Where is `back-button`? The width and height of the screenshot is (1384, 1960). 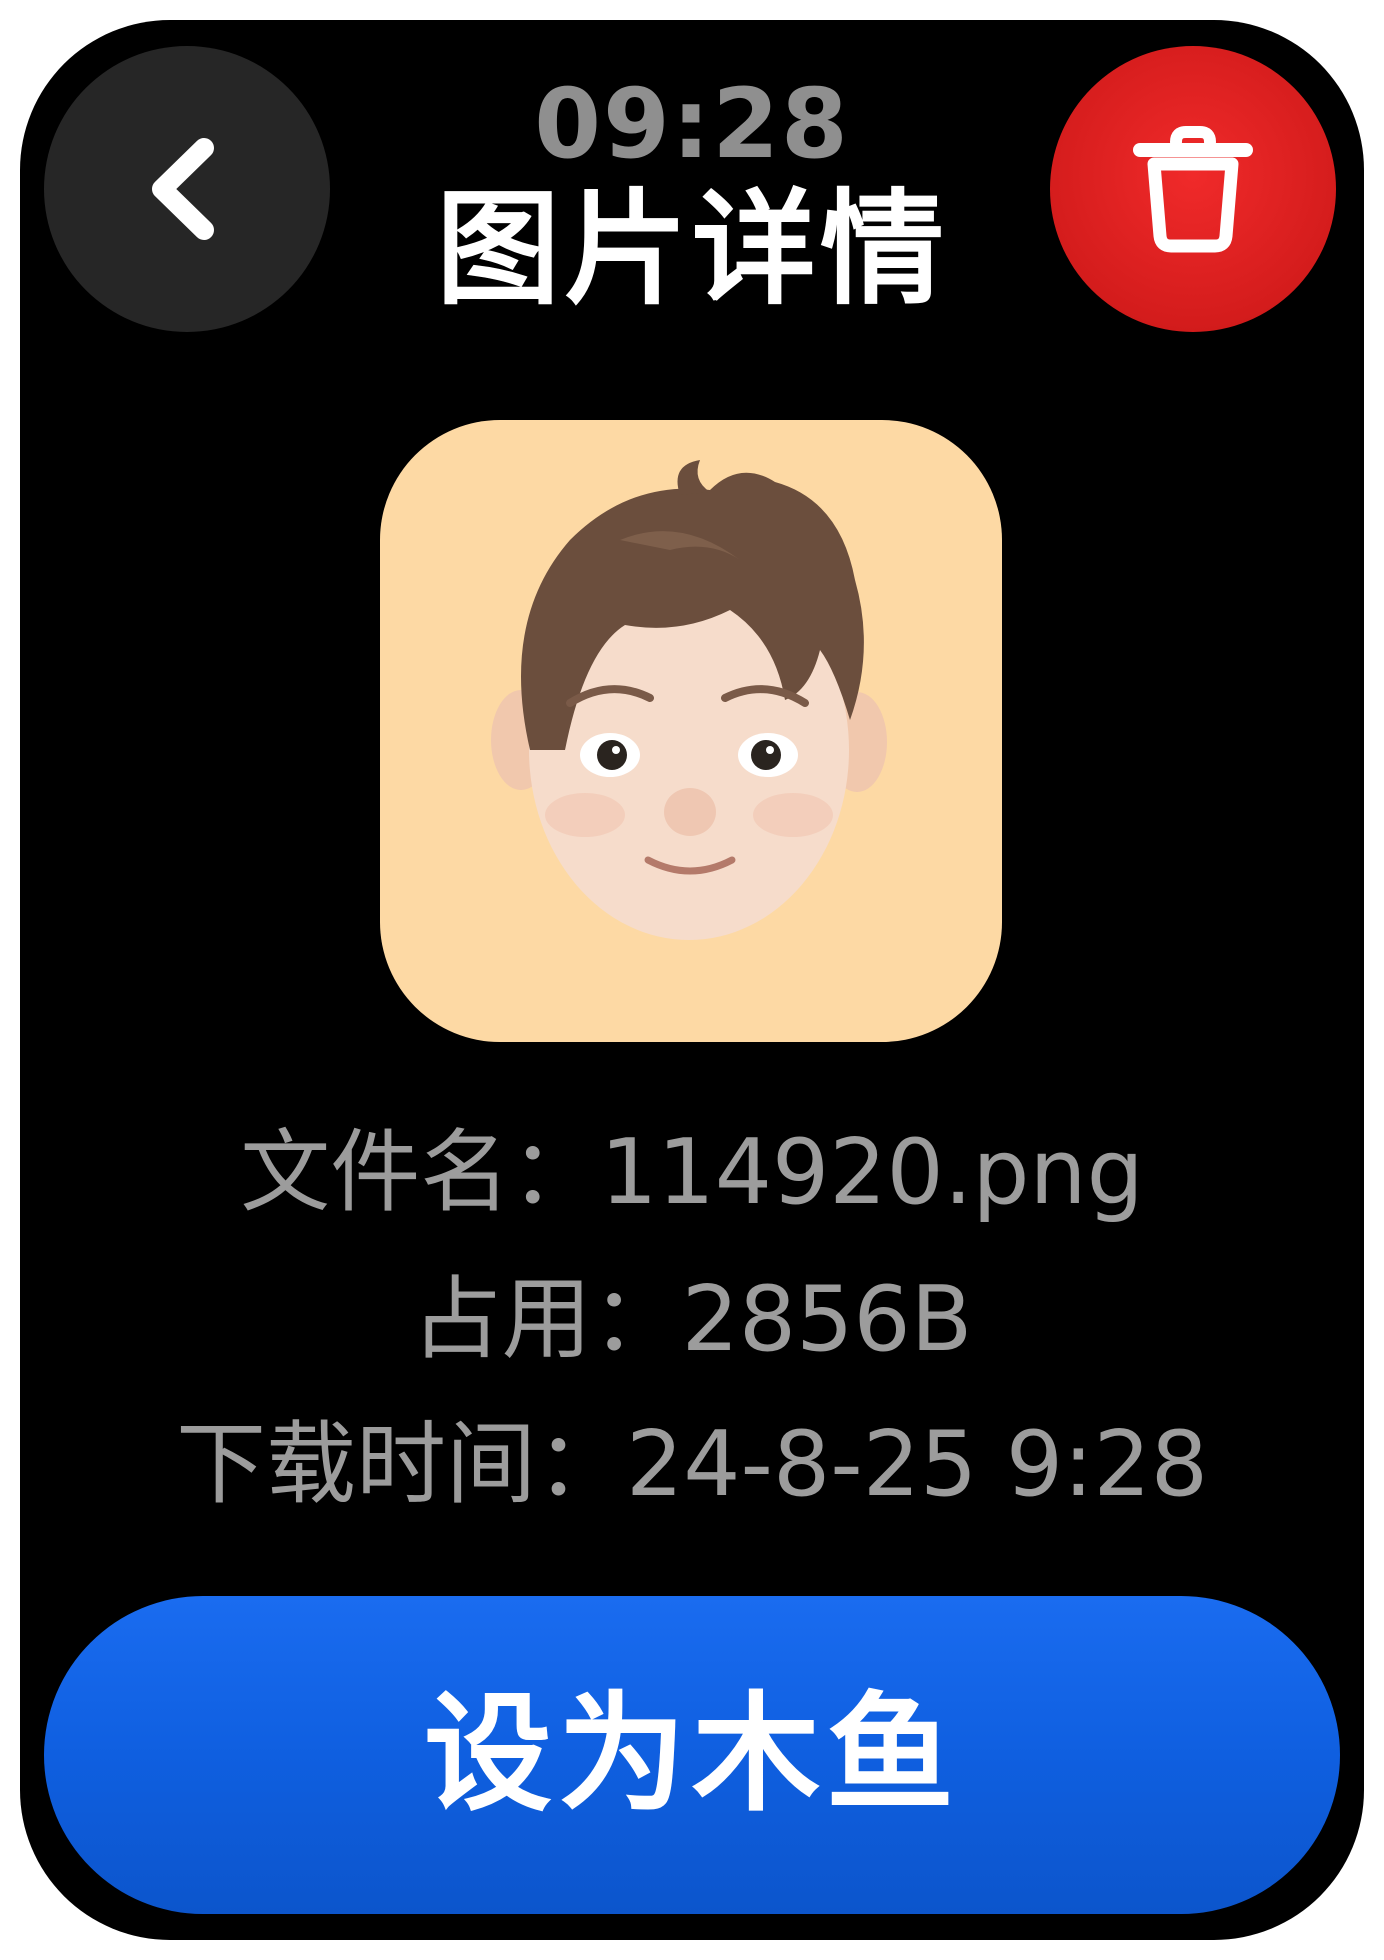 back-button is located at coordinates (187, 189).